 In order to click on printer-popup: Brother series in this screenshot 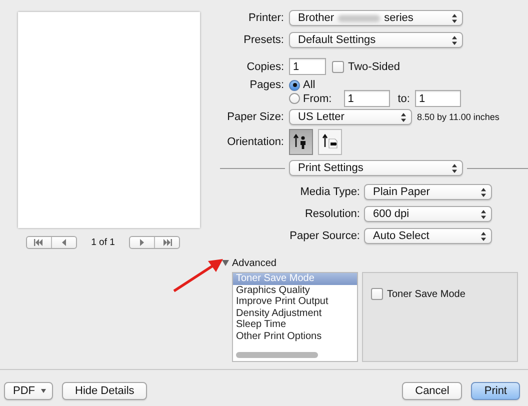, I will do `click(376, 18)`.